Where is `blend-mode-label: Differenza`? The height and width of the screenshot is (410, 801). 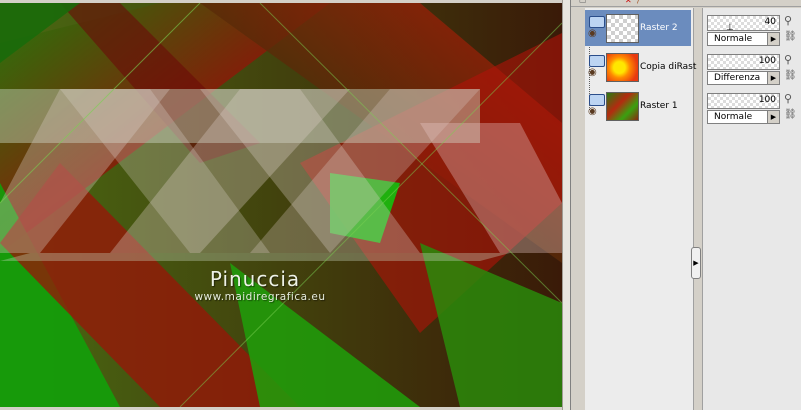
blend-mode-label: Differenza is located at coordinates (737, 78).